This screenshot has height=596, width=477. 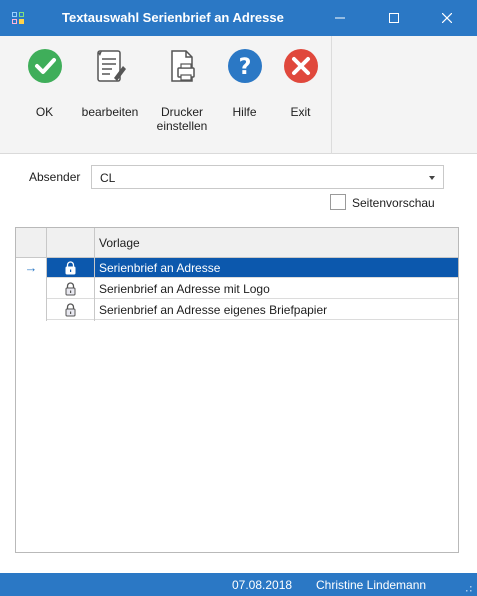 What do you see at coordinates (244, 83) in the screenshot?
I see `help-button: ? Hilfe` at bounding box center [244, 83].